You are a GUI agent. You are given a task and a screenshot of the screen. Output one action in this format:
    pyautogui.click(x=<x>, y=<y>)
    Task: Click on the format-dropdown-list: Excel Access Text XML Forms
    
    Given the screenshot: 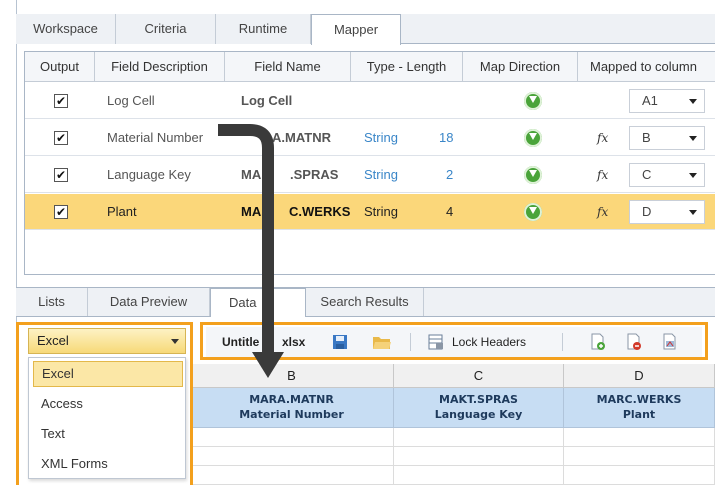 What is the action you would take?
    pyautogui.click(x=107, y=418)
    